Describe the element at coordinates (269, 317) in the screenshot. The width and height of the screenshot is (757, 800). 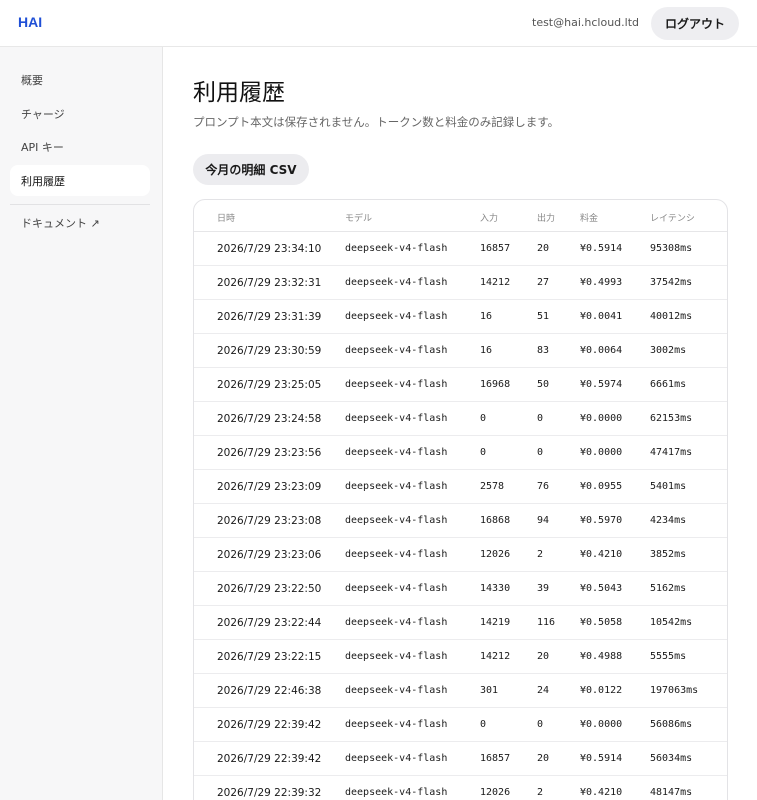
I see `cell-datetime: 2026/7/29 23:31:39` at that location.